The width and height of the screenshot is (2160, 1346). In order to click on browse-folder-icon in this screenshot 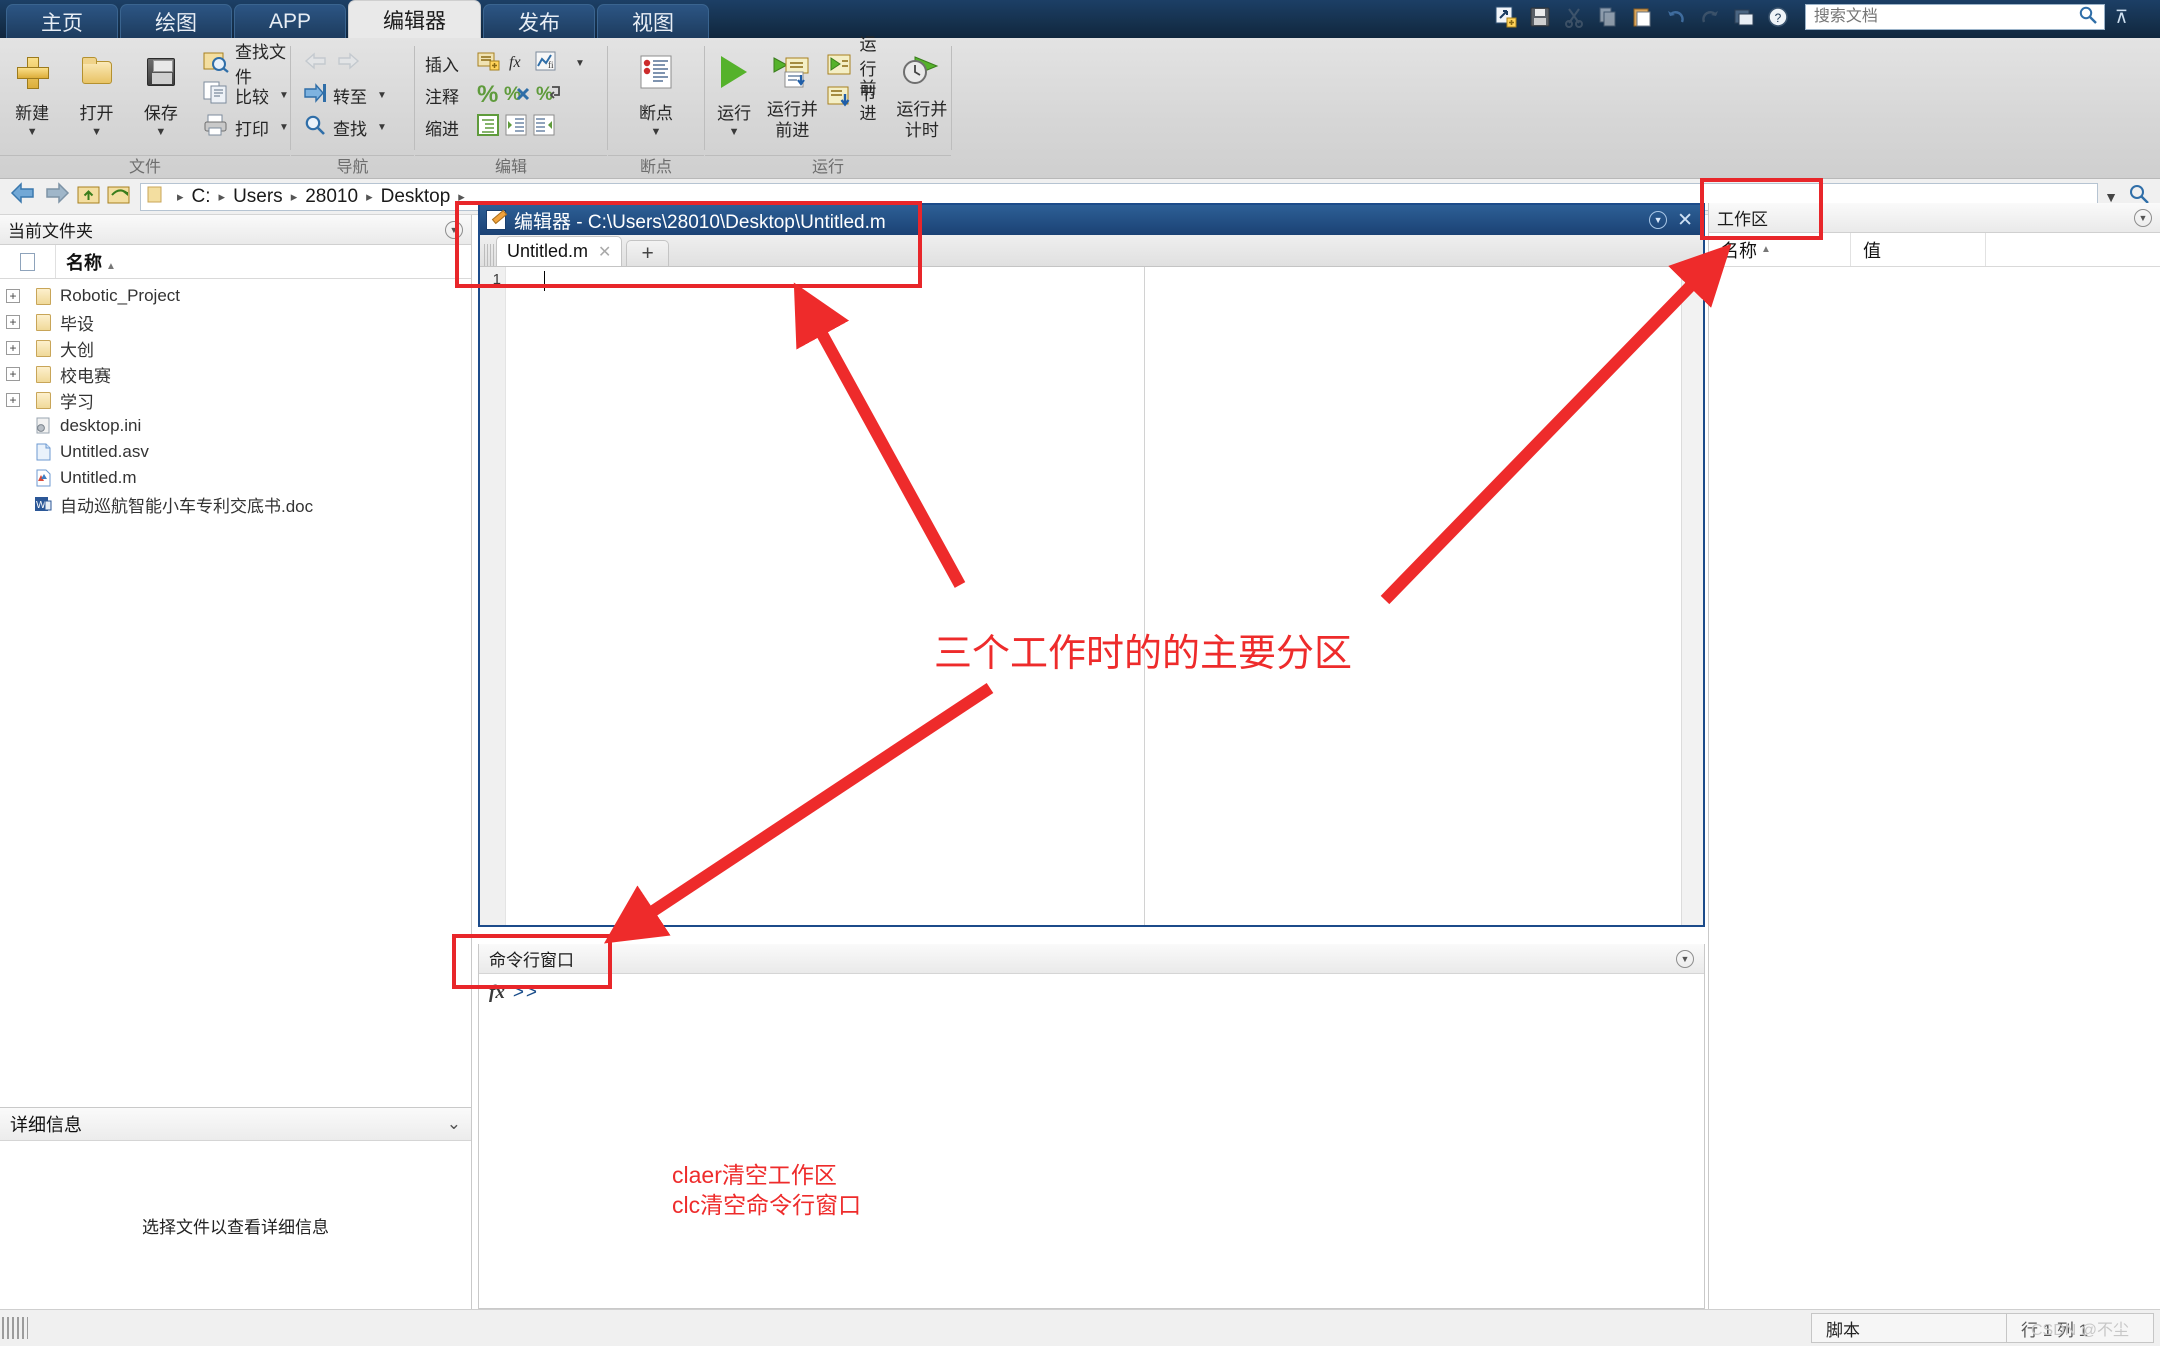, I will do `click(119, 196)`.